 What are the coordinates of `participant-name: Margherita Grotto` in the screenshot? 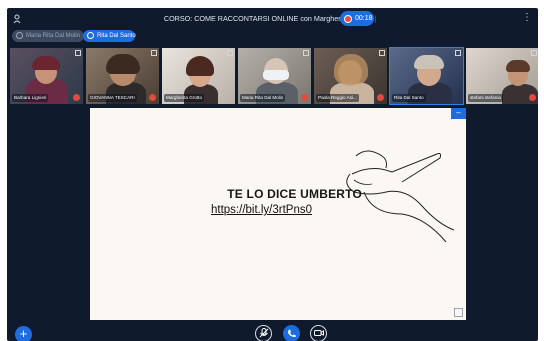 It's located at (184, 98).